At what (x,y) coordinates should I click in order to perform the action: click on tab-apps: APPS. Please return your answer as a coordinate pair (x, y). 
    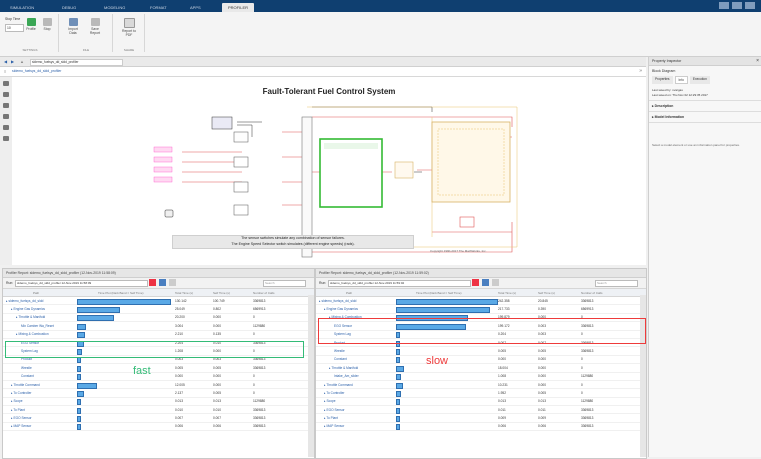
    Looking at the image, I should click on (195, 7).